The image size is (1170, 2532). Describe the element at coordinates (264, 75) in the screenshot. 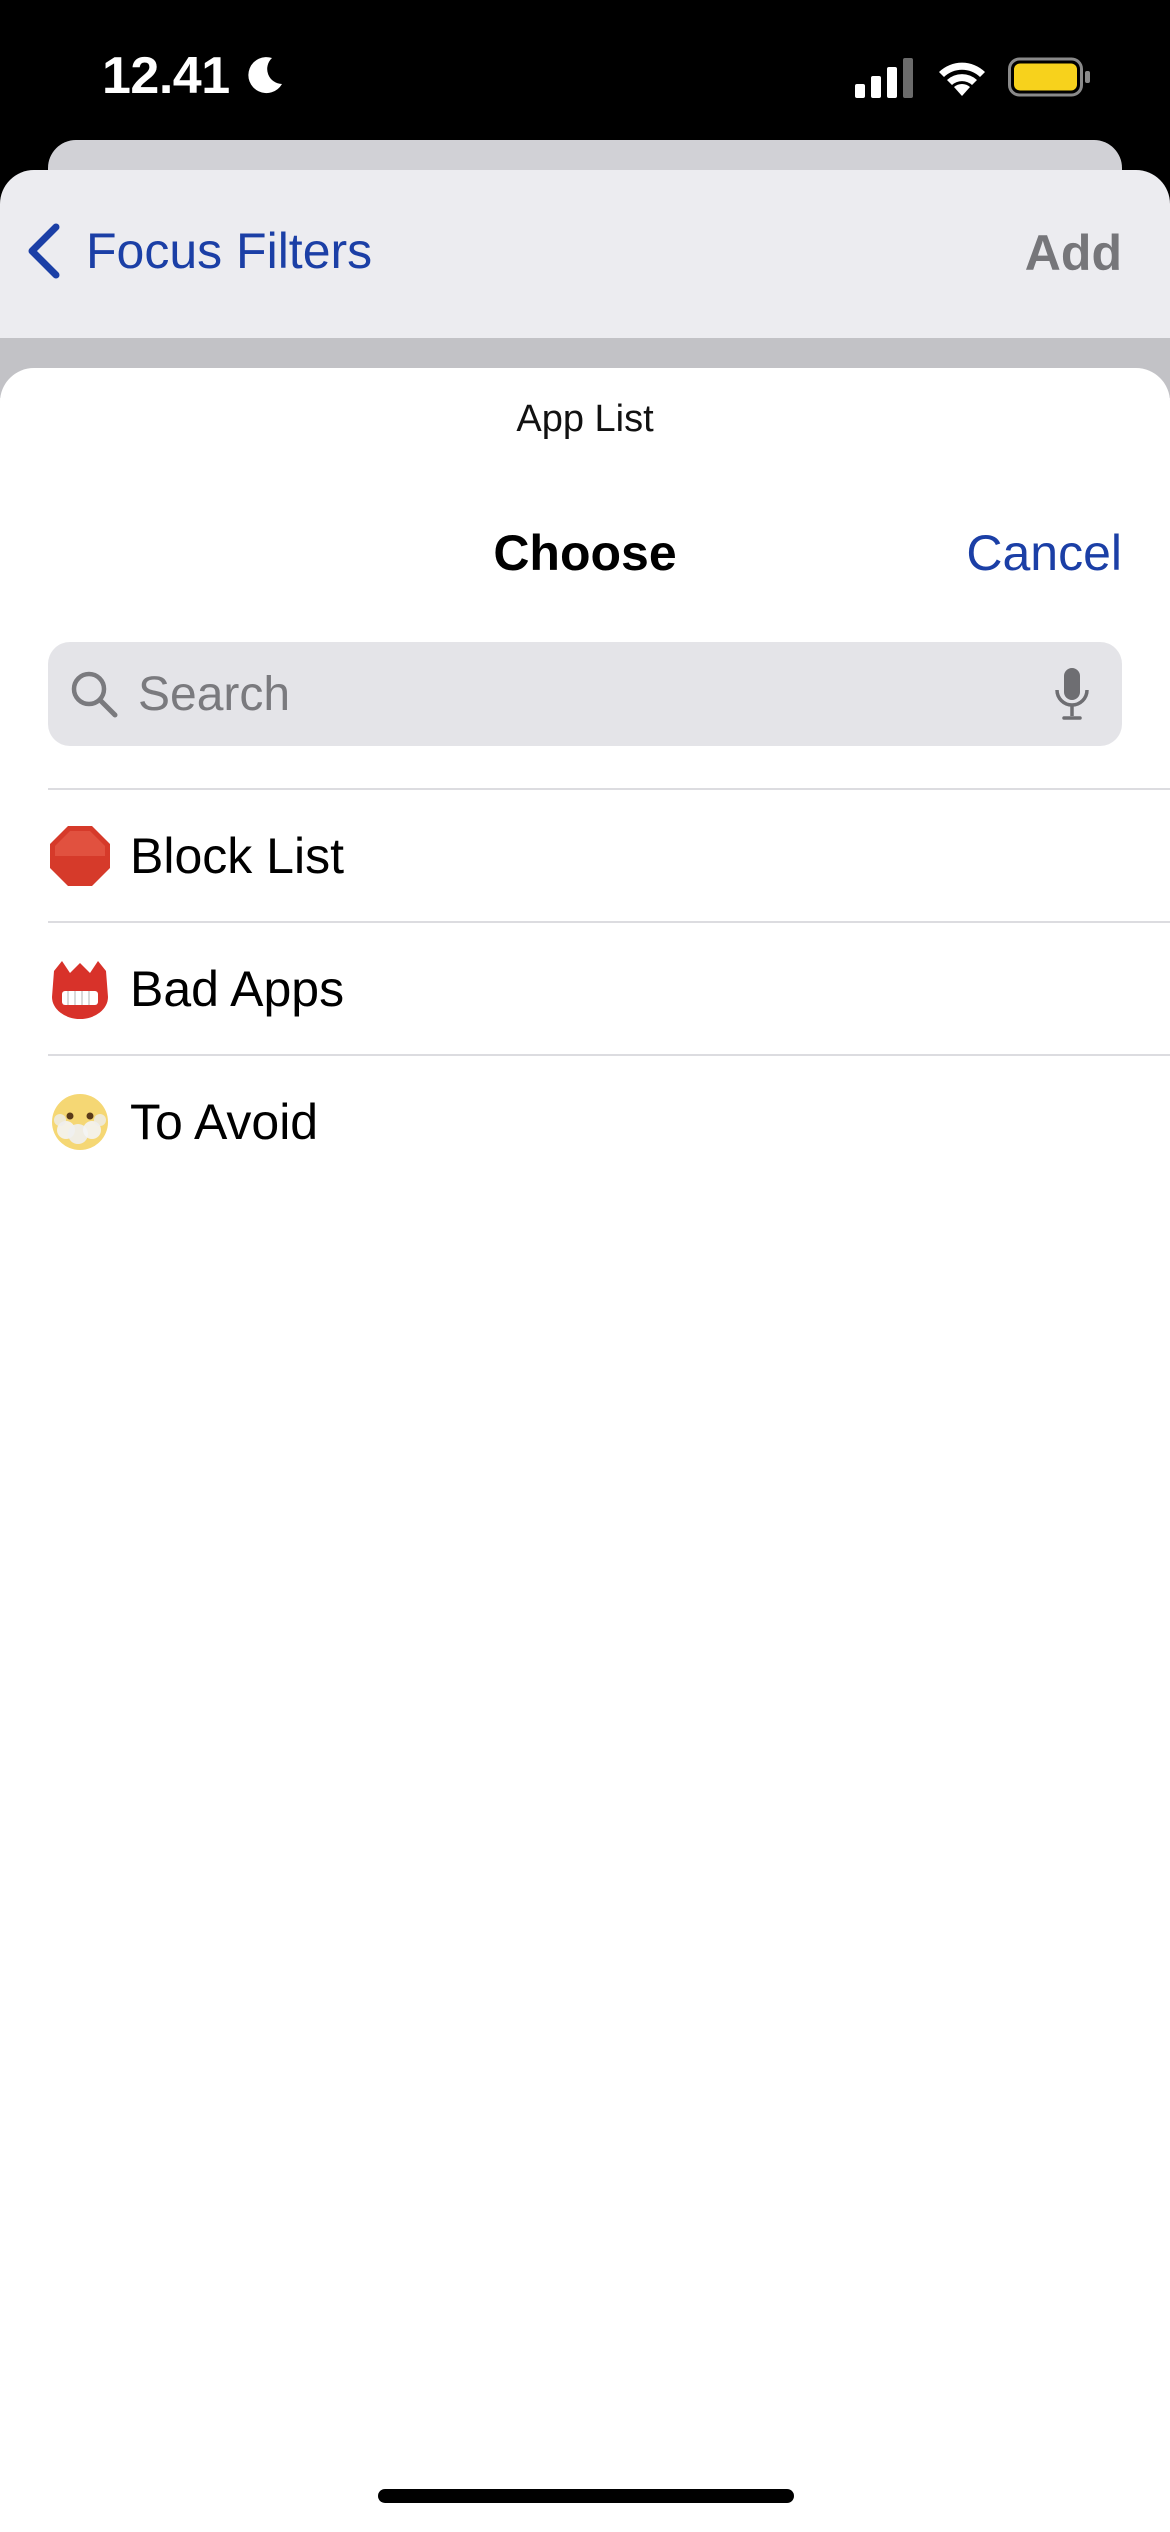

I see `moon-icon` at that location.